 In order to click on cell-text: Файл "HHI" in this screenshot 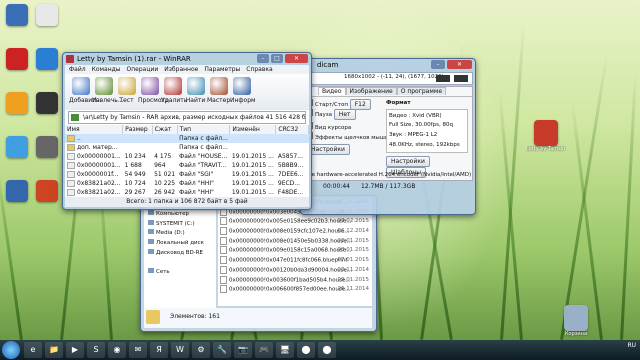, I will do `click(196, 192)`.